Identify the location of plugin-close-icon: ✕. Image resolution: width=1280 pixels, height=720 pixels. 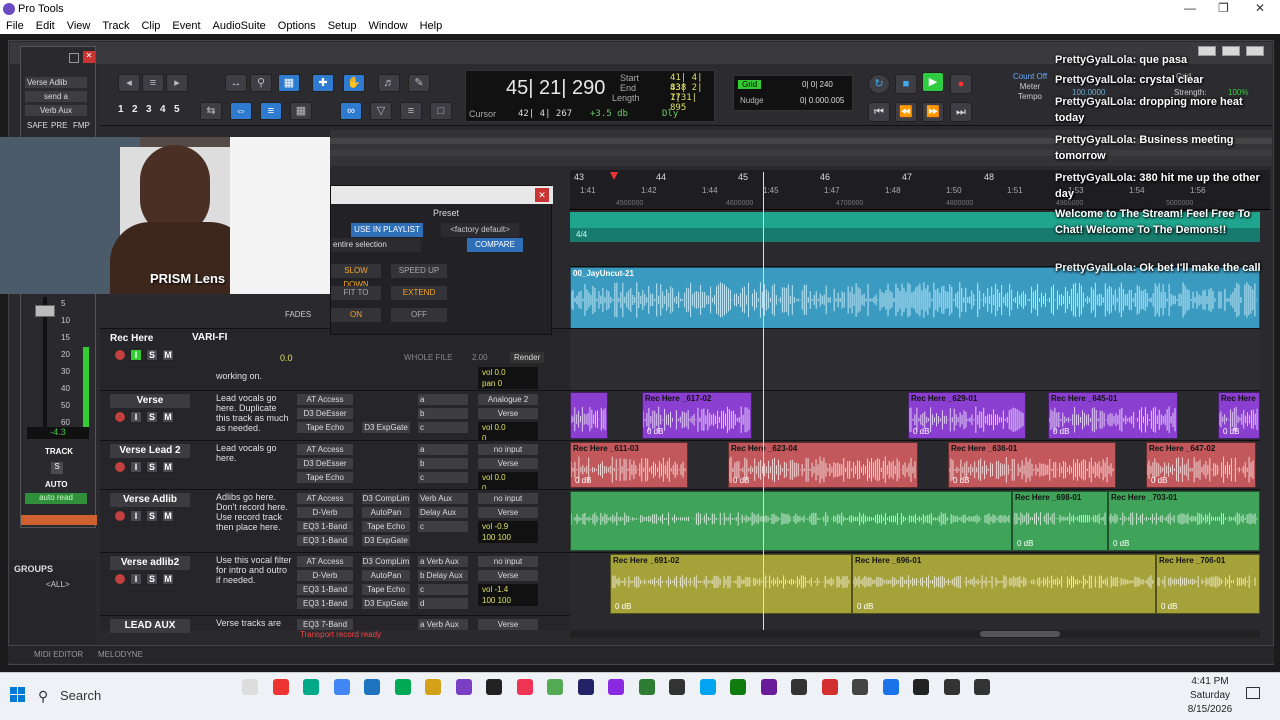
(542, 195).